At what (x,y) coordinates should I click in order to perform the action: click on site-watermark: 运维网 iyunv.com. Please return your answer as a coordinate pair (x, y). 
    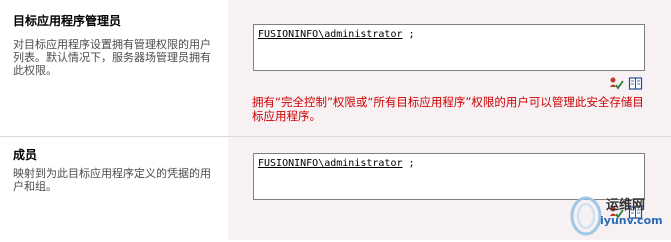
    Looking at the image, I should click on (618, 216).